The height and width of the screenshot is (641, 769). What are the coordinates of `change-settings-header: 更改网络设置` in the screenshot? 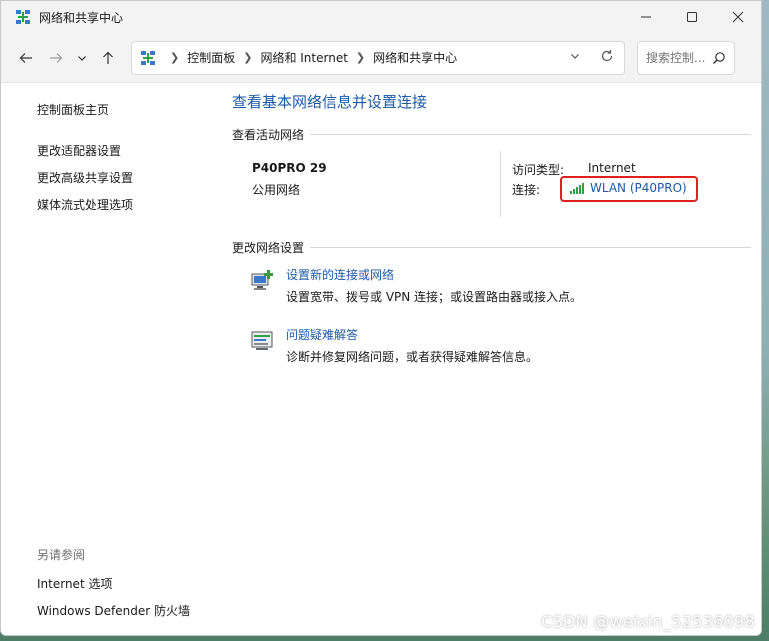 It's located at (491, 247).